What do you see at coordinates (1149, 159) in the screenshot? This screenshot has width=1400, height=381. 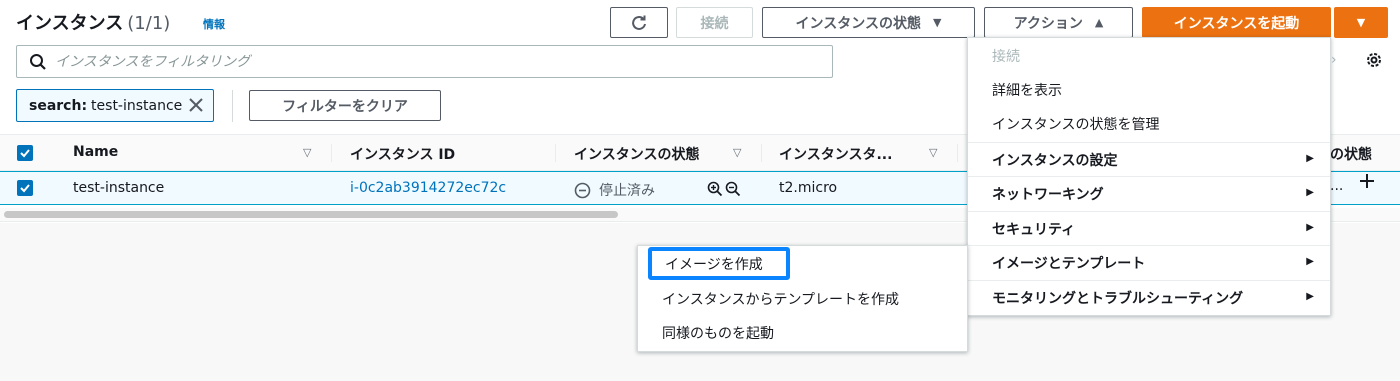 I see `menu-item-instance-settings: インスタンスの設定 ▶` at bounding box center [1149, 159].